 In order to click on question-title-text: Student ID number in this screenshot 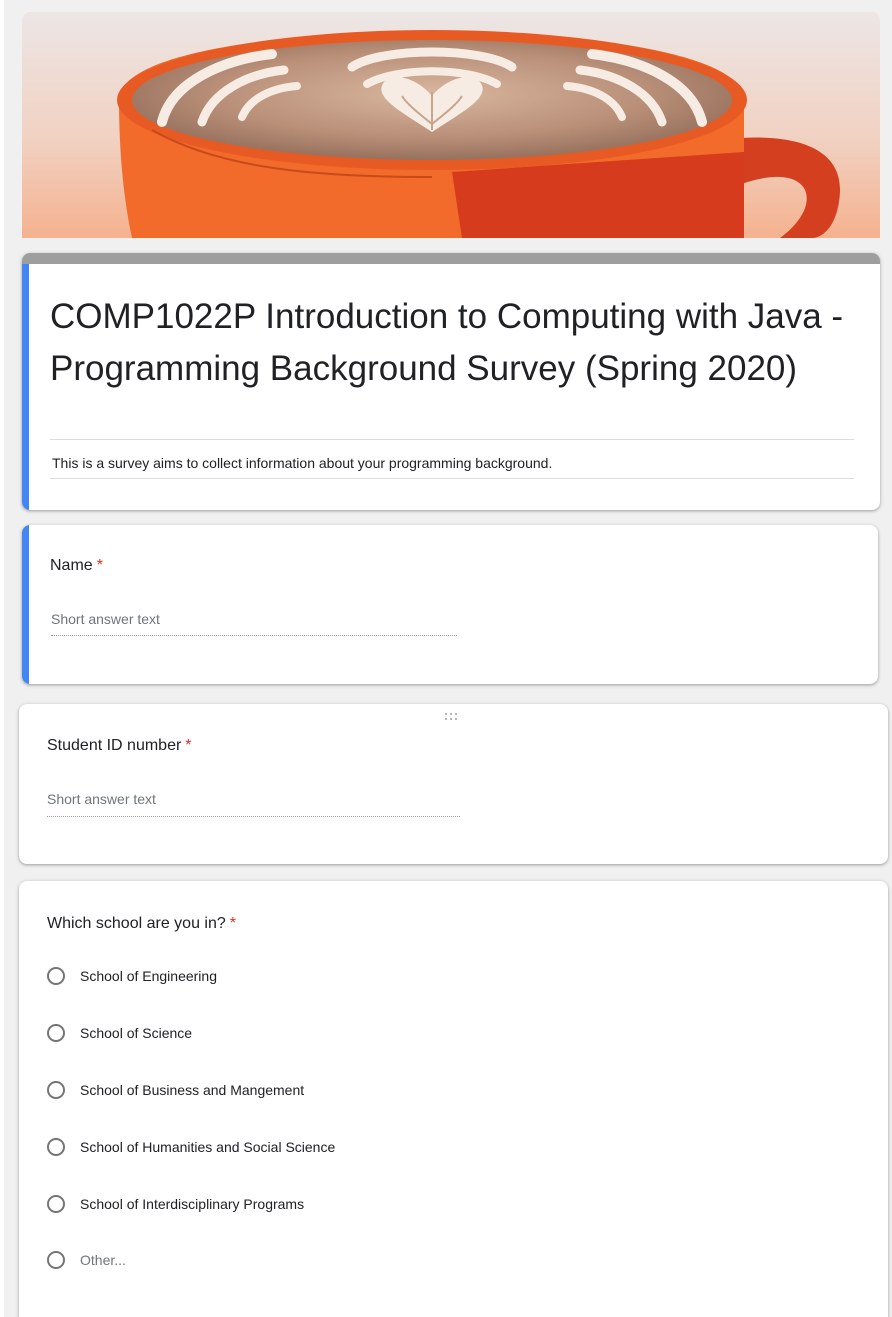, I will do `click(114, 745)`.